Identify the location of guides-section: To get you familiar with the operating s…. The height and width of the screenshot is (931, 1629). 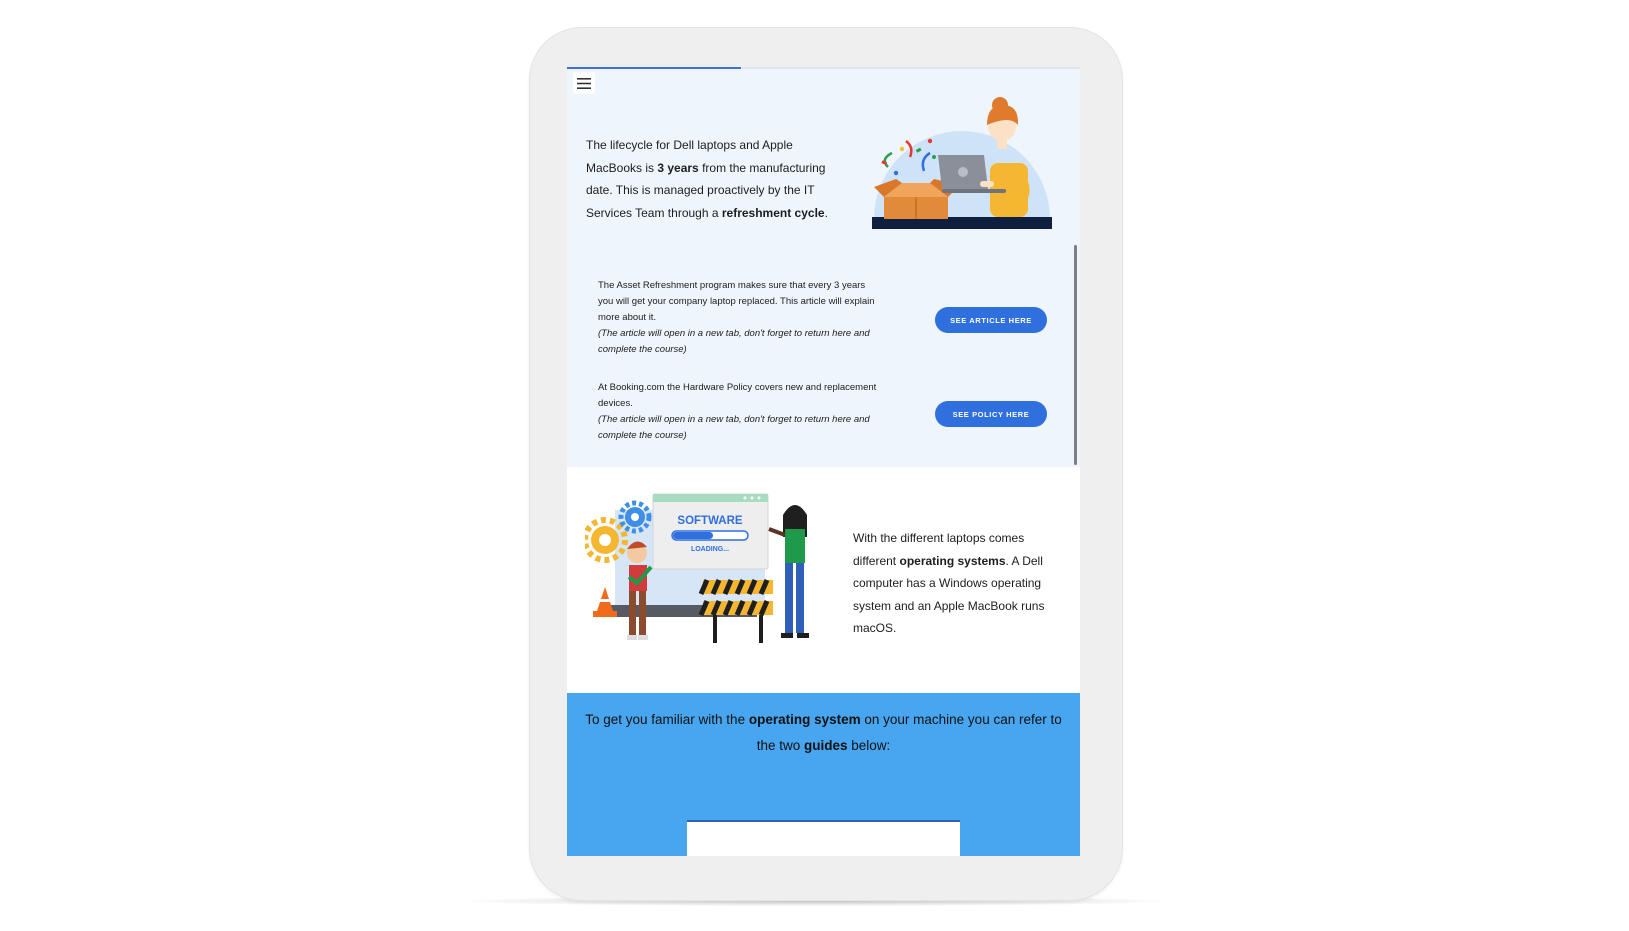
(823, 774).